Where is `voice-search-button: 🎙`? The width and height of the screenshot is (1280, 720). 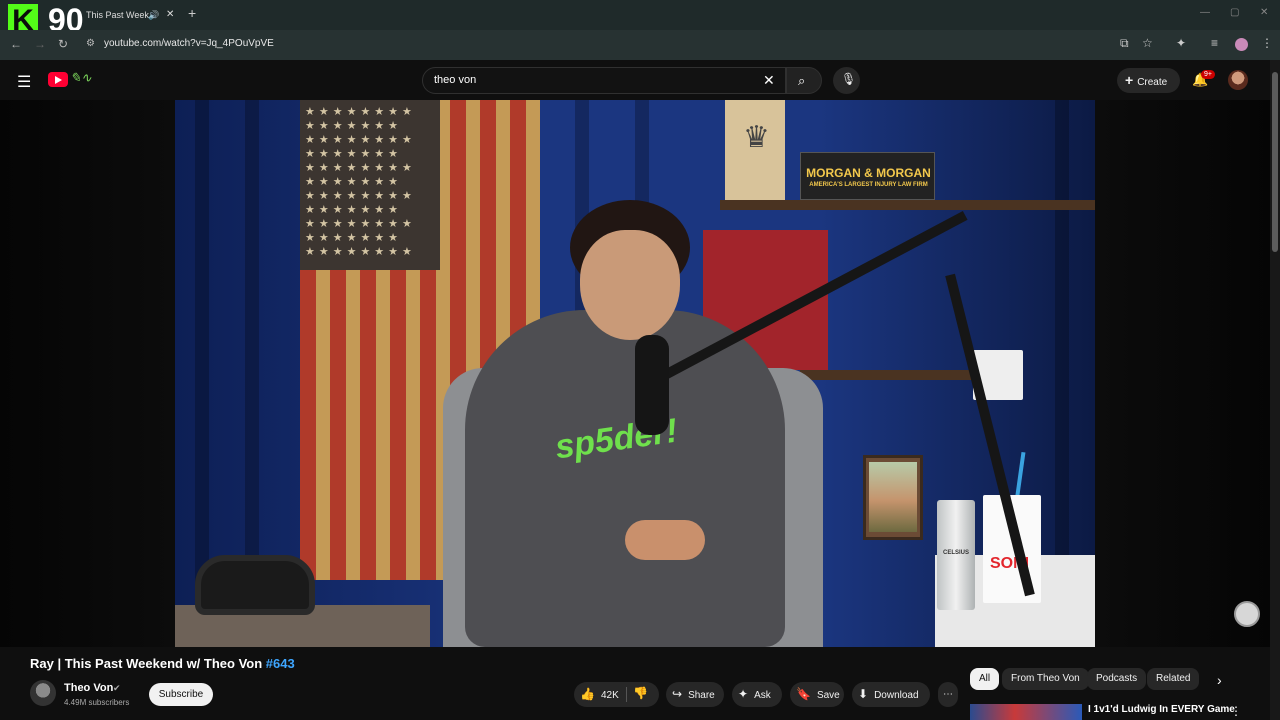
voice-search-button: 🎙 is located at coordinates (846, 80).